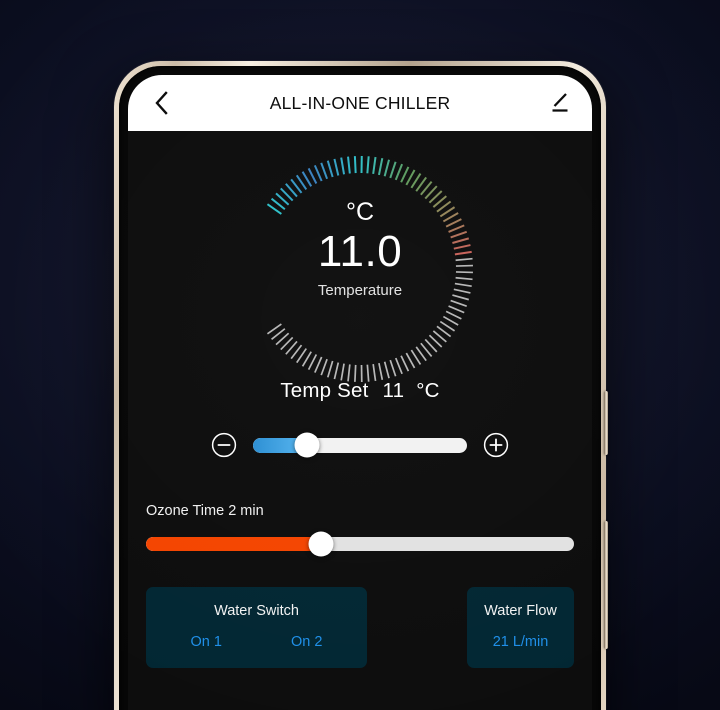  I want to click on ozone-slider-track, so click(360, 544).